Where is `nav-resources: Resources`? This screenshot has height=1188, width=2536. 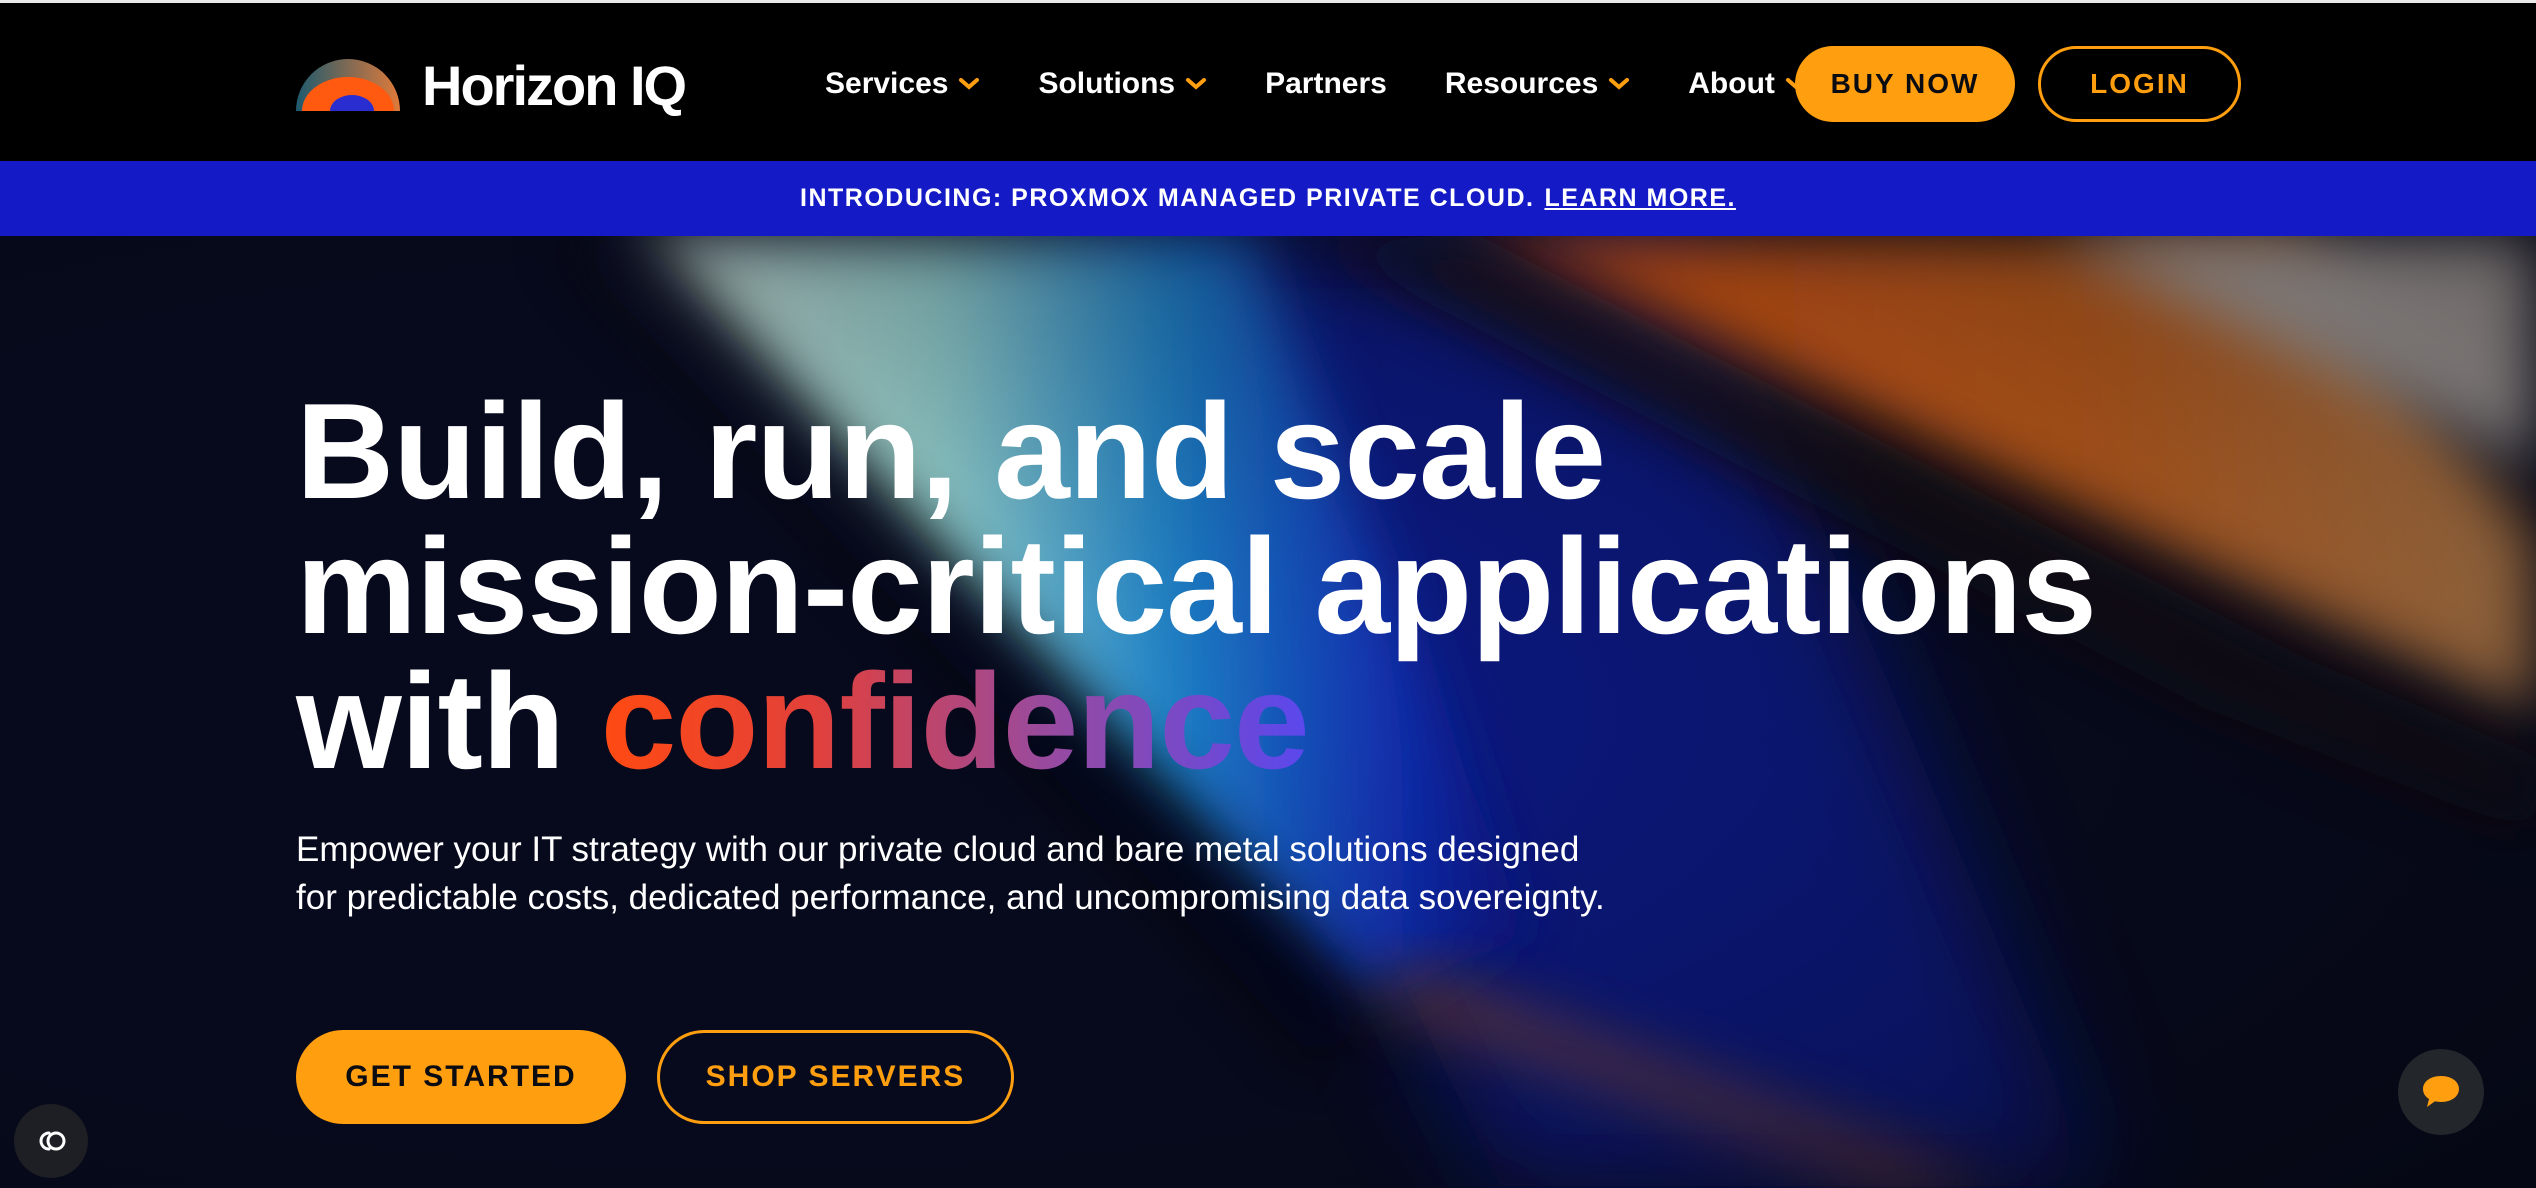 nav-resources: Resources is located at coordinates (1537, 84).